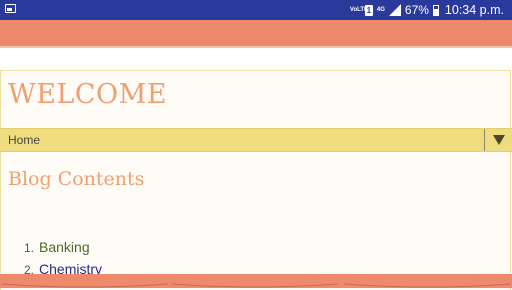 This screenshot has width=512, height=290. I want to click on network-type-label: 4G, so click(380, 10).